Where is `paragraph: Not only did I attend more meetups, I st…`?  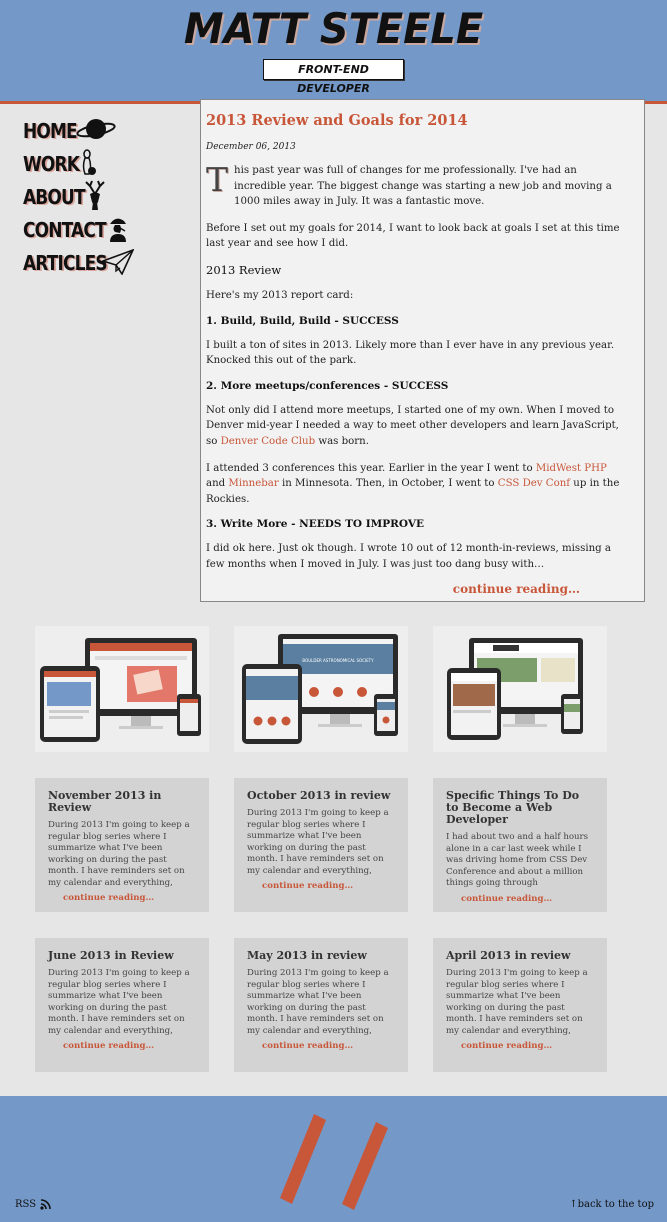
paragraph: Not only did I attend more meetups, I st… is located at coordinates (412, 425).